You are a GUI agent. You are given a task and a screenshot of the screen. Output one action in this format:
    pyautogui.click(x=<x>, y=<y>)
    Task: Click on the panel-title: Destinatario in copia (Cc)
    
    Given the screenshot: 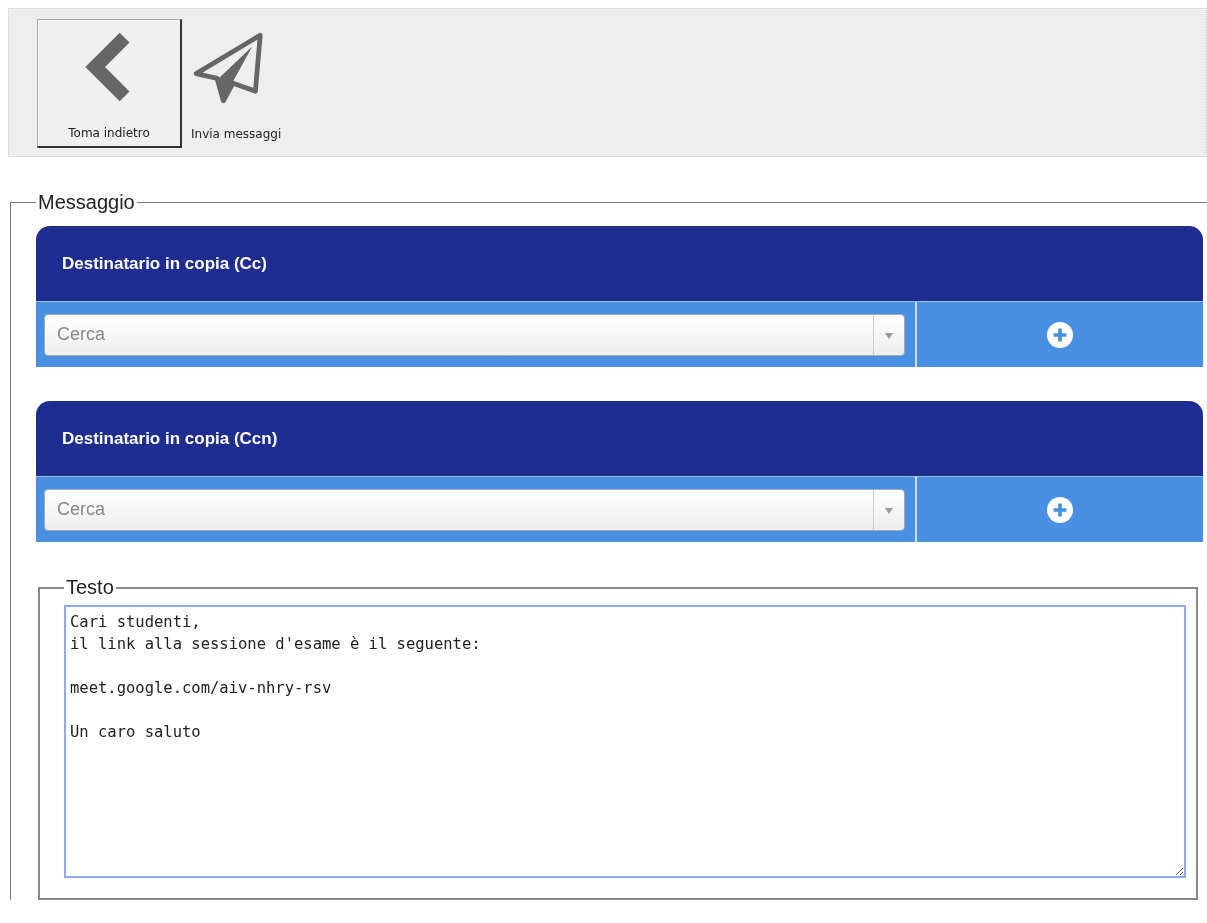 What is the action you would take?
    pyautogui.click(x=164, y=263)
    